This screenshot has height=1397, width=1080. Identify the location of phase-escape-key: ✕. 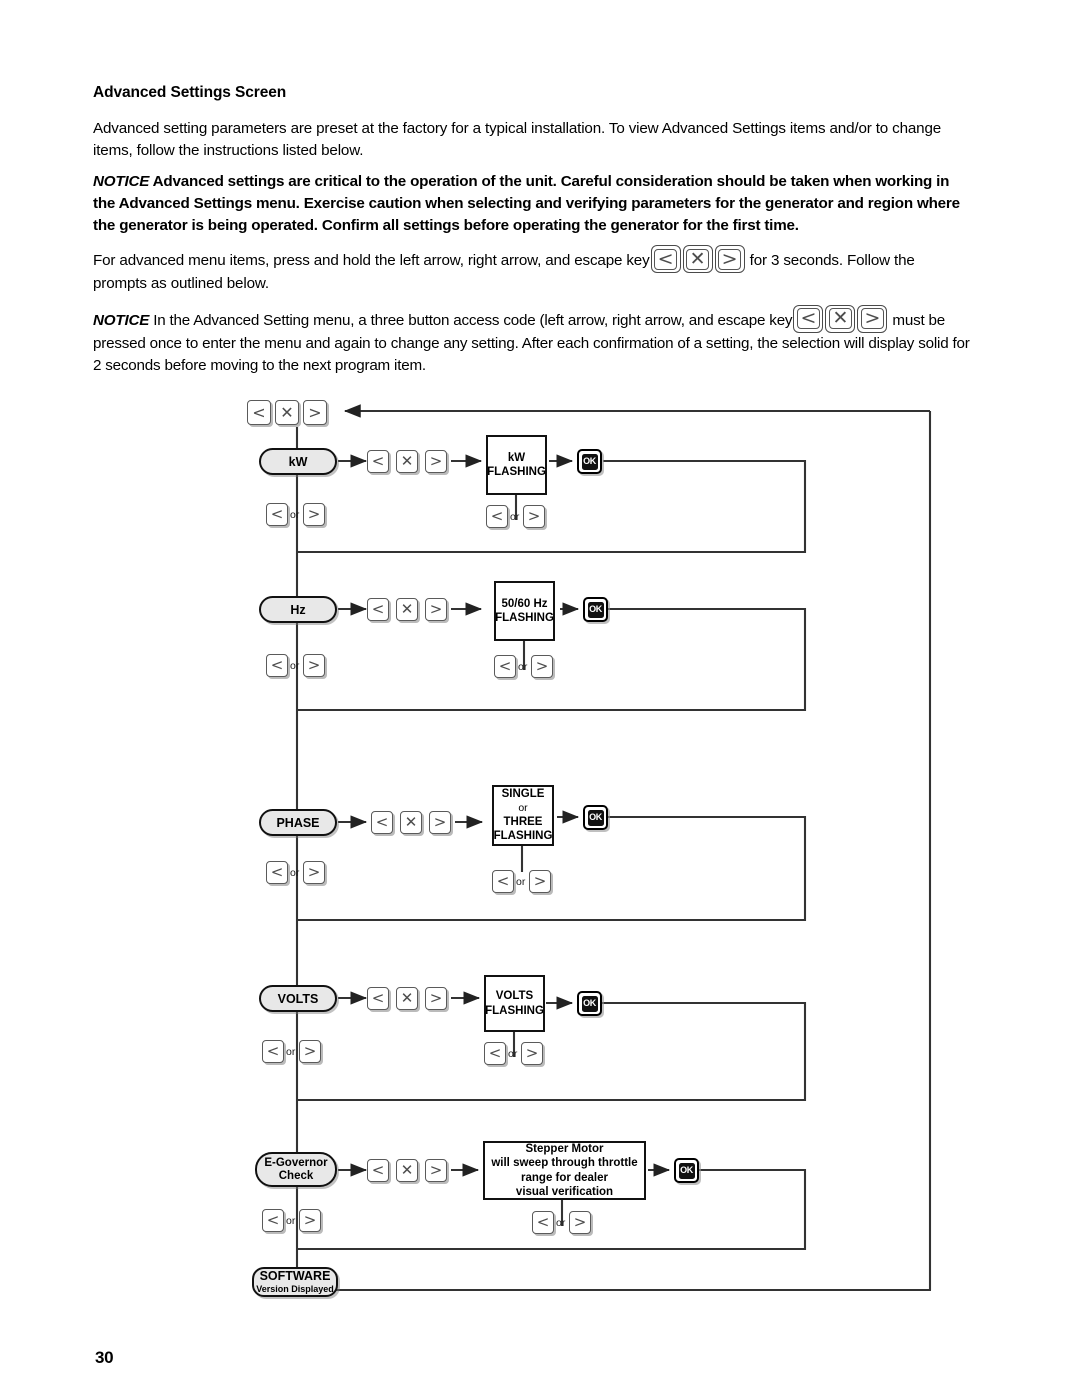
(411, 822).